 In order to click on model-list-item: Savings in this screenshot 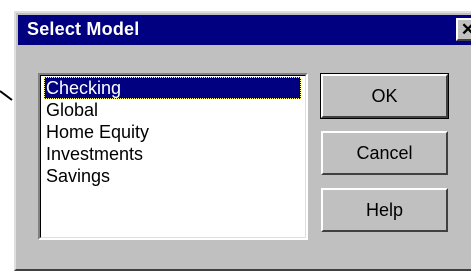, I will do `click(172, 176)`.